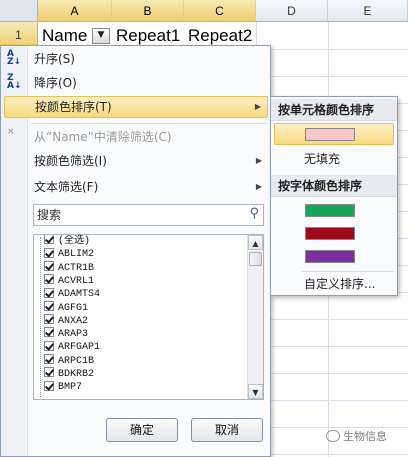  I want to click on list-item: BMP7, so click(63, 387).